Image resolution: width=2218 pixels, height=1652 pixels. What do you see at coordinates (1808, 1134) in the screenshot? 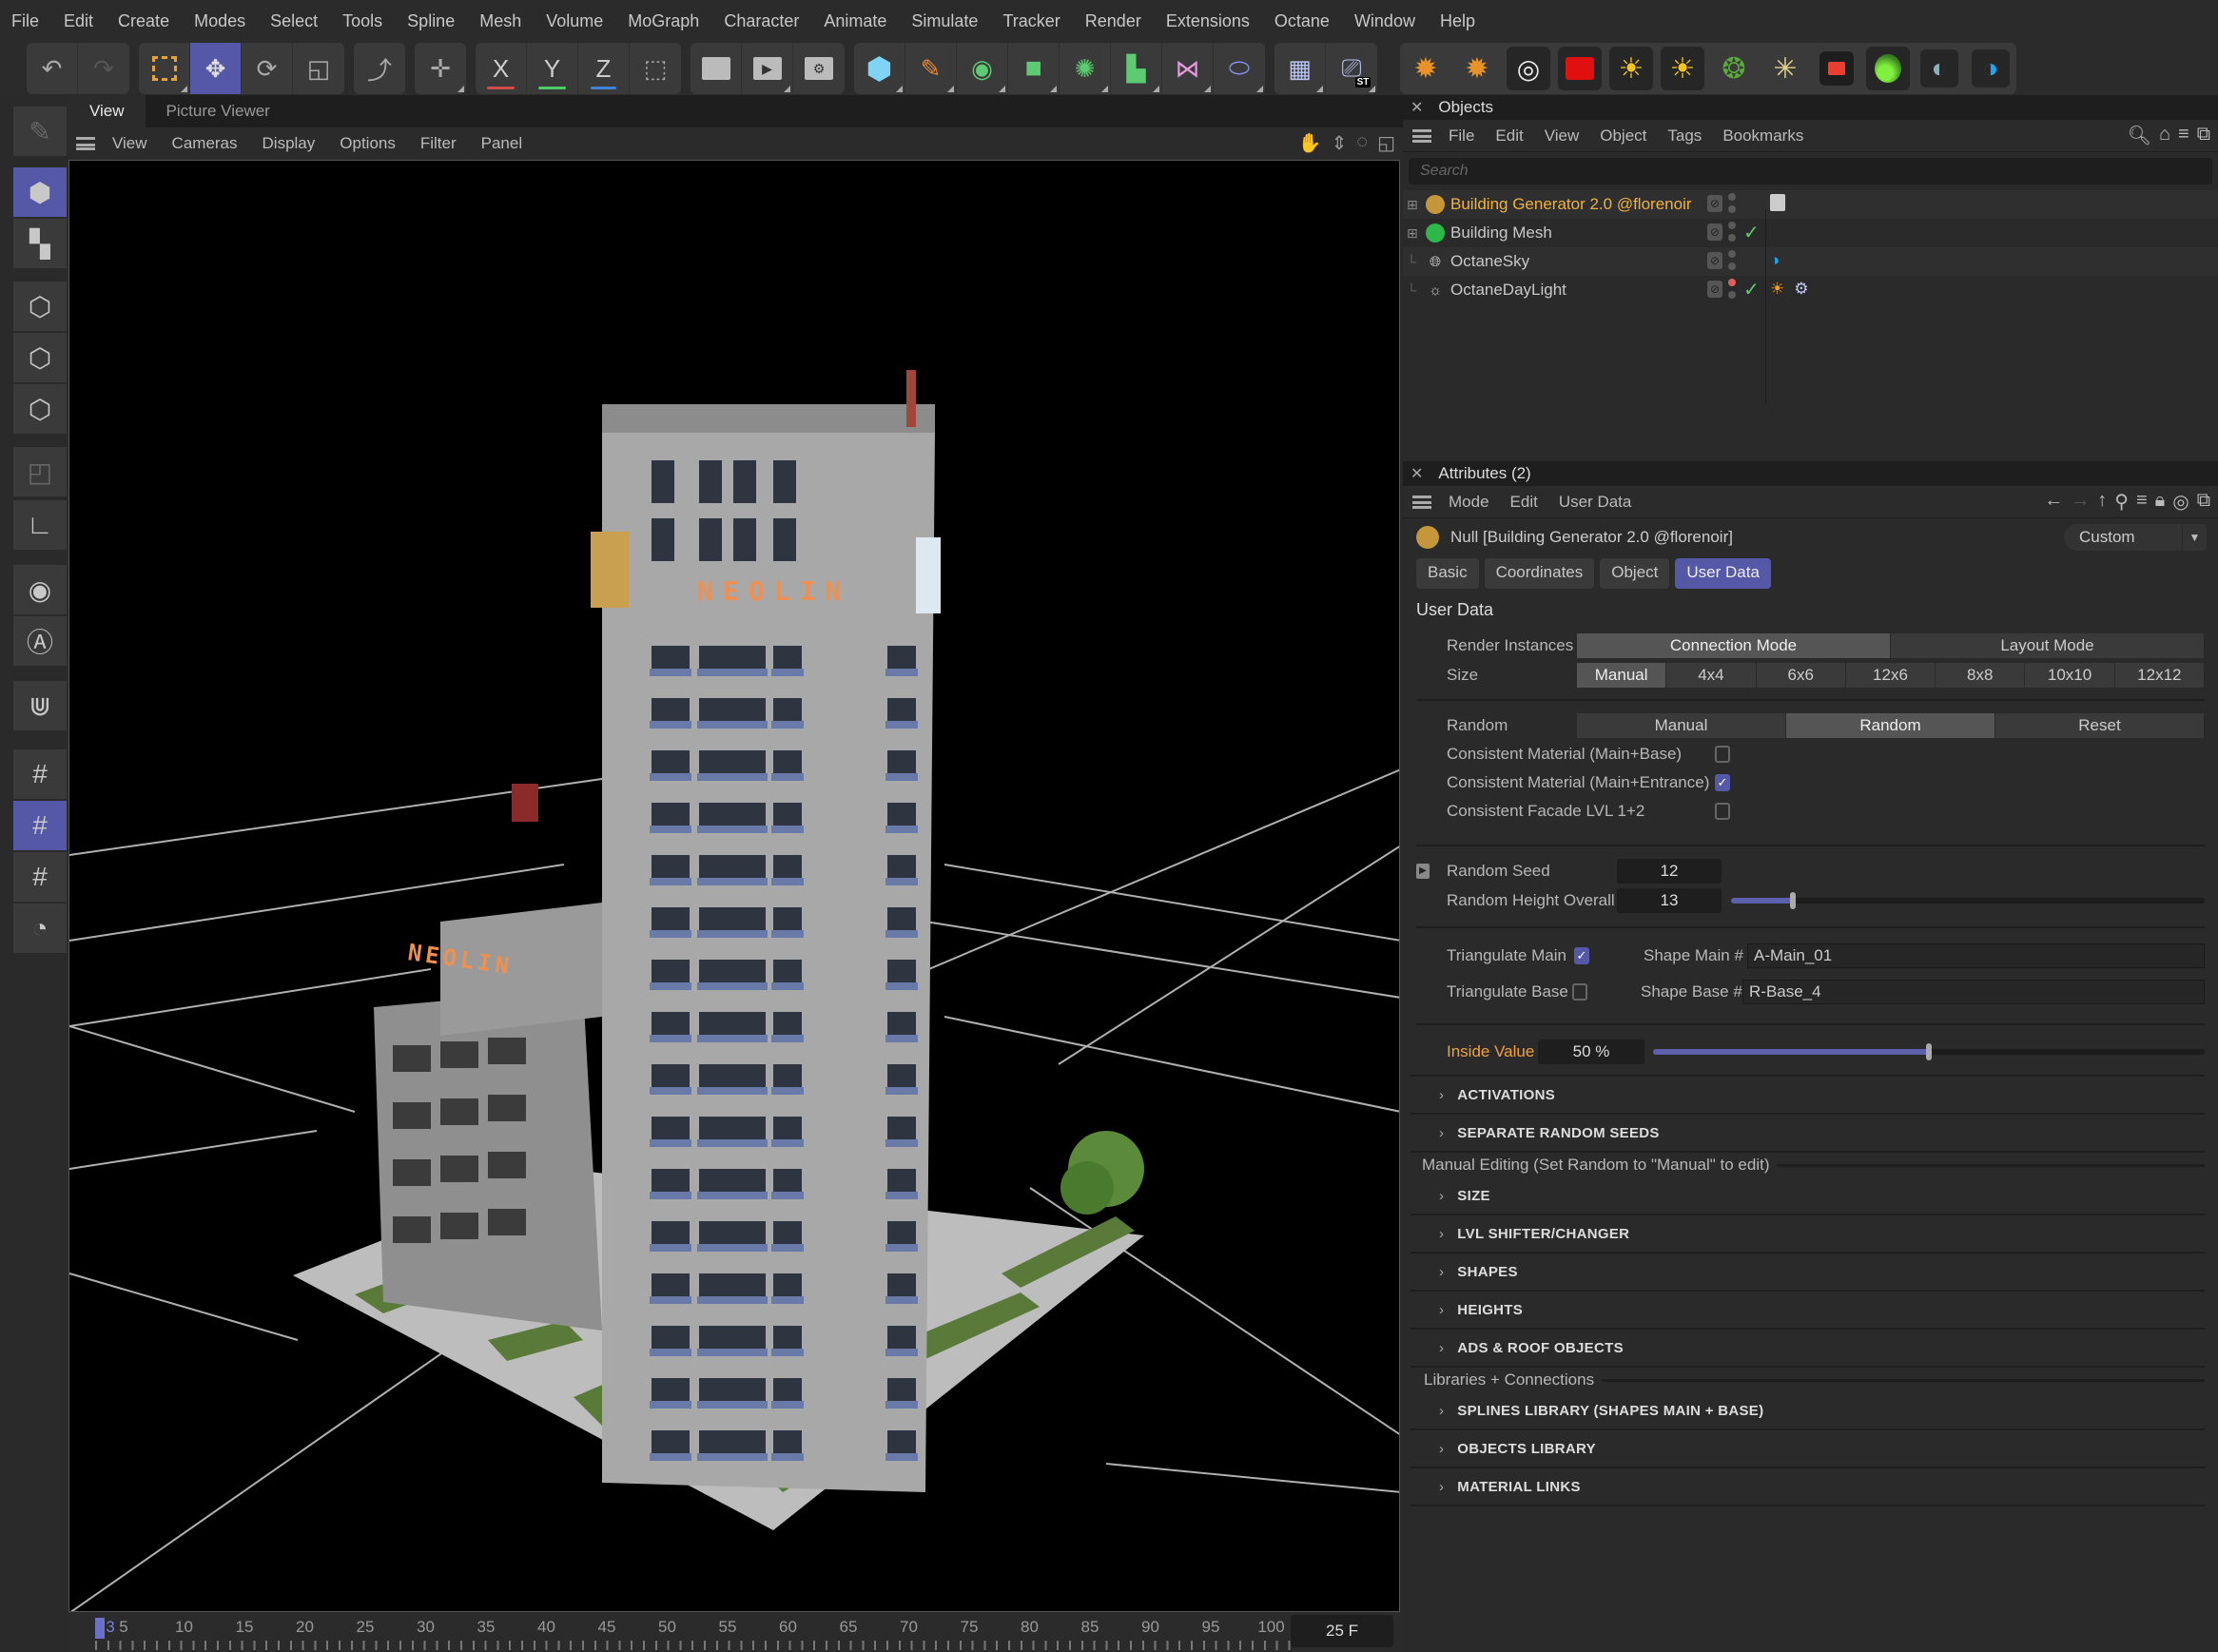
I see `group-separate-random-seeds: › SEPARATE RANDOM SEEDS` at bounding box center [1808, 1134].